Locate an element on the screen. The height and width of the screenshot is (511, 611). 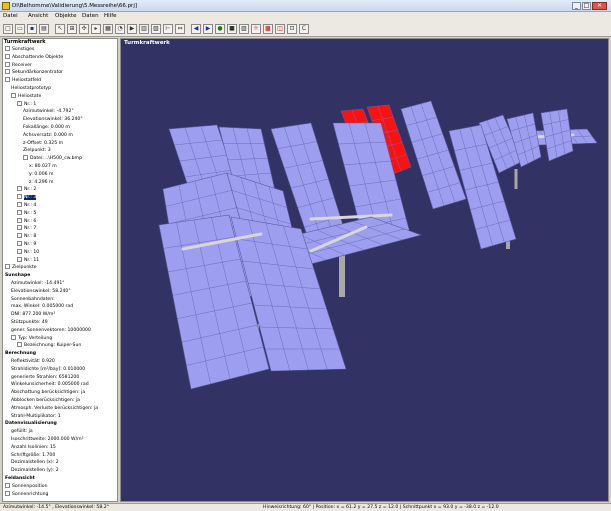
tree-item: Abschattung berücksichtigen: ja is located at coordinates (48, 392).